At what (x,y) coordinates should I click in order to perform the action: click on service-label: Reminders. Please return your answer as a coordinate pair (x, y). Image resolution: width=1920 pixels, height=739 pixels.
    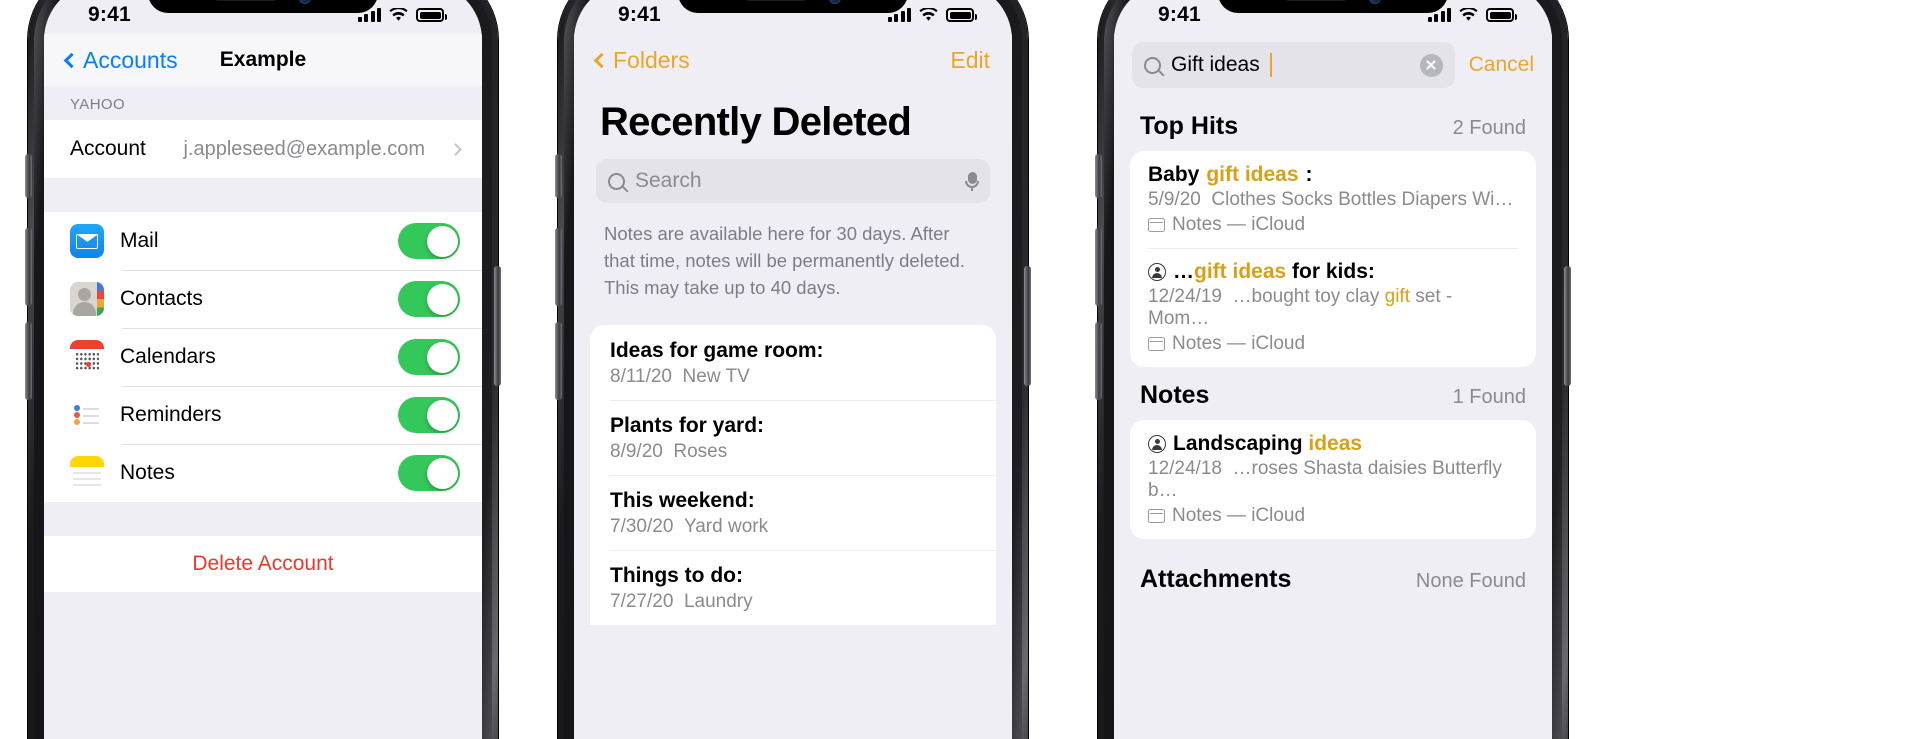
    Looking at the image, I should click on (171, 414).